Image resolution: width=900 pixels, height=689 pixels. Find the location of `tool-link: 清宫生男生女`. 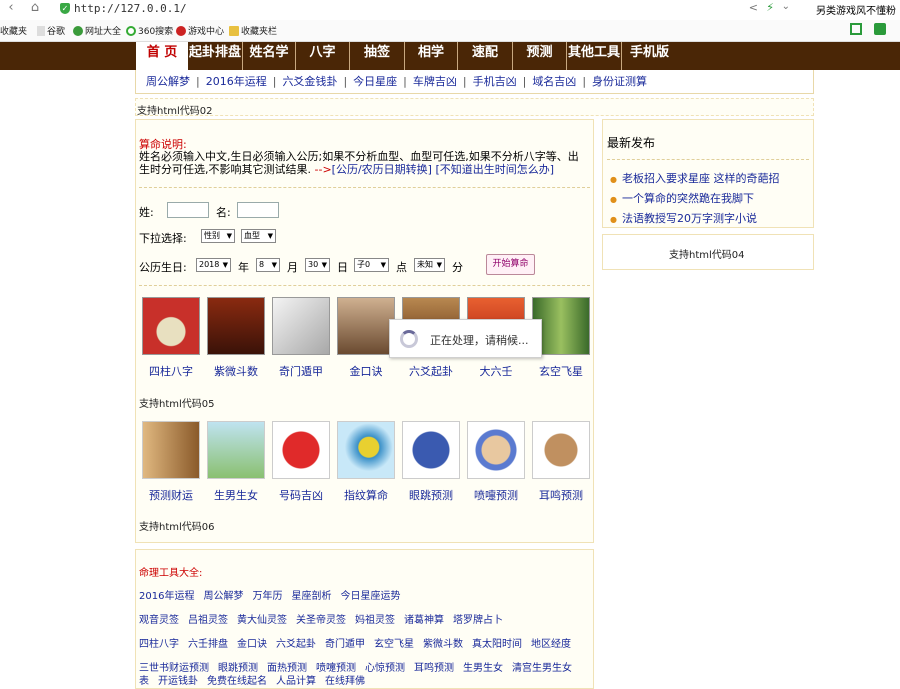

tool-link: 清宫生男生女 is located at coordinates (542, 668).